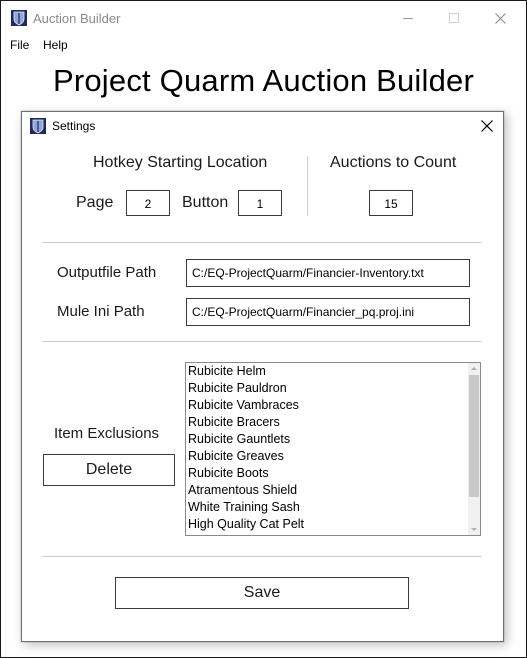 The height and width of the screenshot is (658, 527). Describe the element at coordinates (19, 18) in the screenshot. I see `app-shield-icon` at that location.